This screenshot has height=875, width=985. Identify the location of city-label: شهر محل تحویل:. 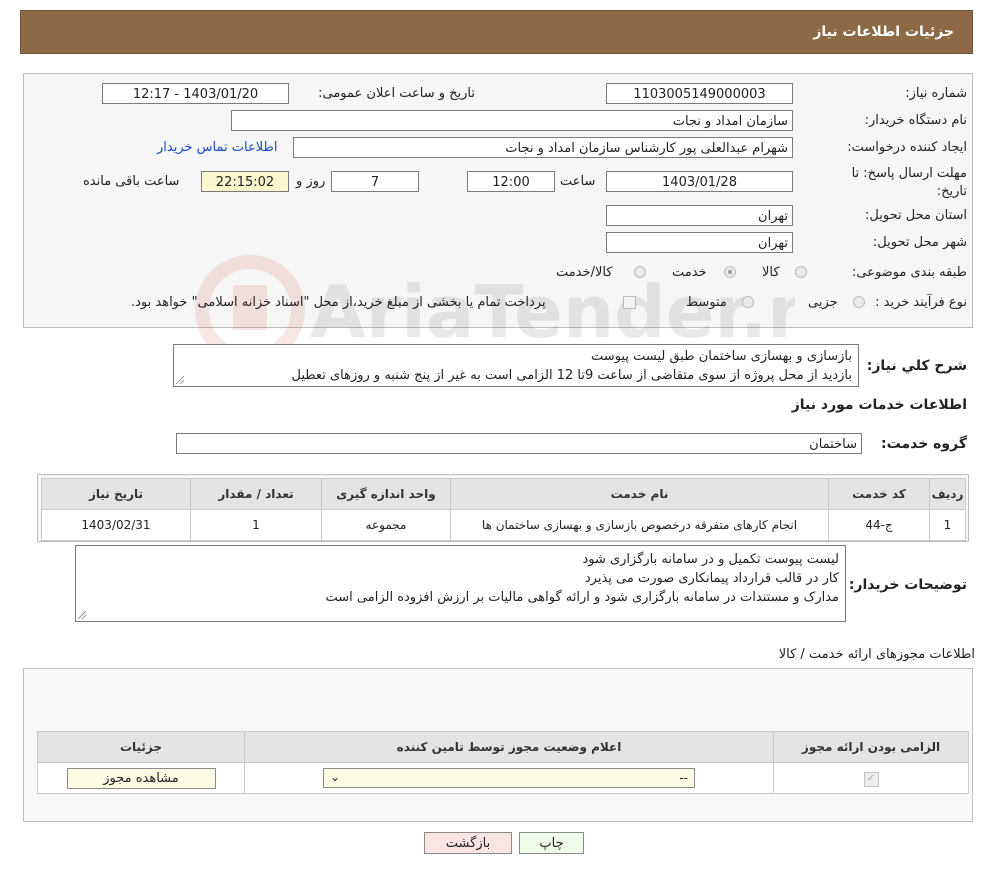
(919, 242).